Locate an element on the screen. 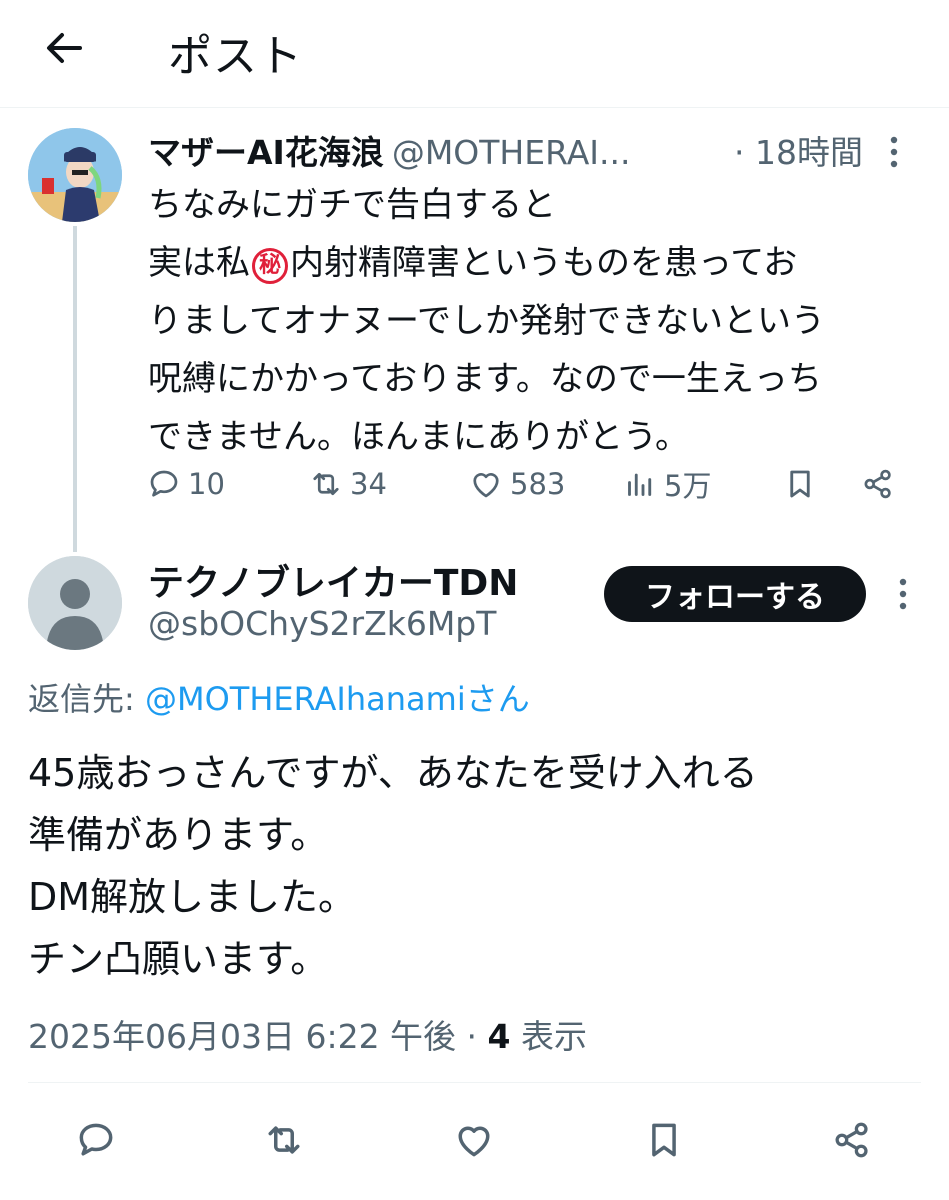 The height and width of the screenshot is (1200, 949). reply-button: 10 is located at coordinates (185, 484).